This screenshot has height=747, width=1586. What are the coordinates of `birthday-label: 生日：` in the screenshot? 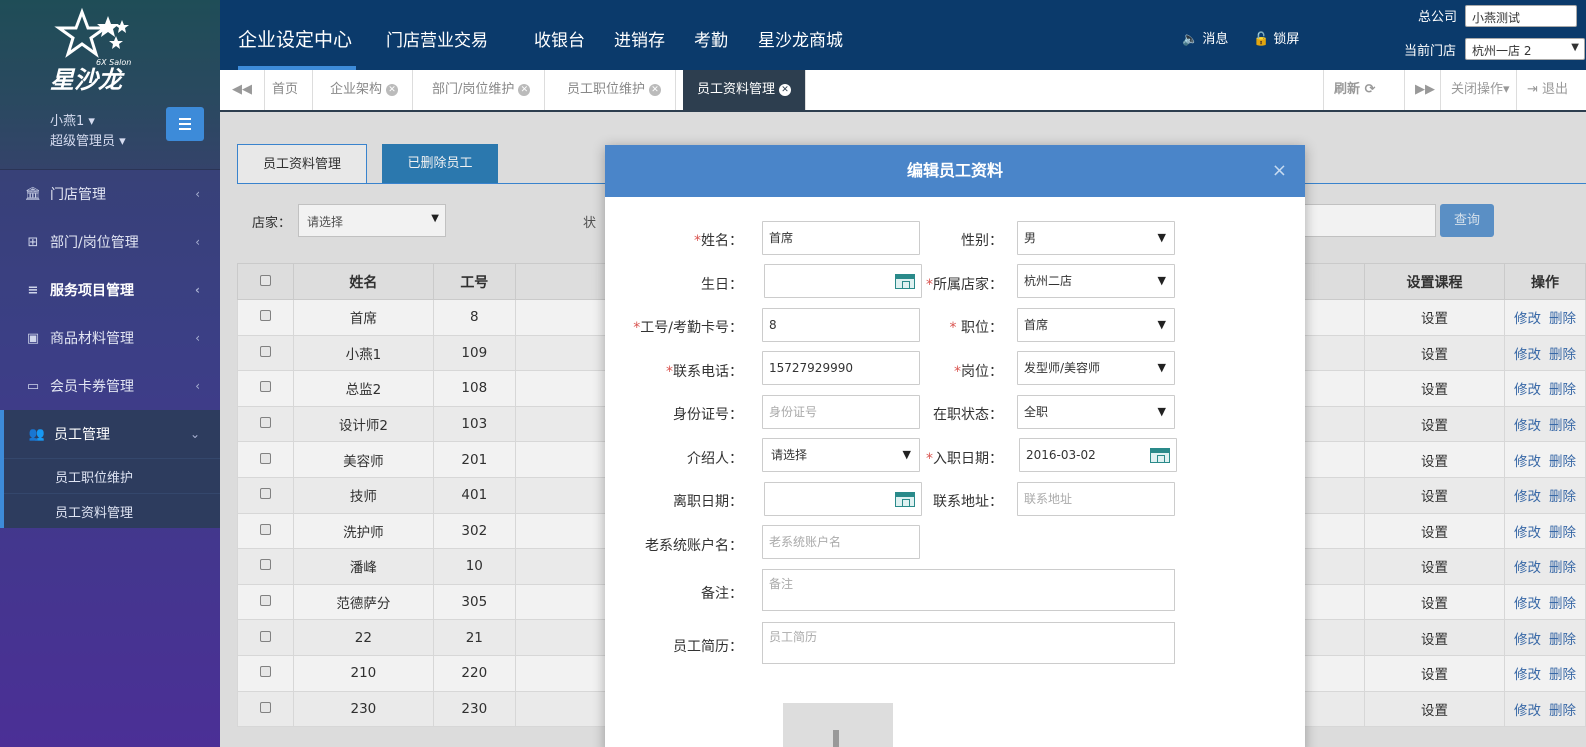 It's located at (722, 285).